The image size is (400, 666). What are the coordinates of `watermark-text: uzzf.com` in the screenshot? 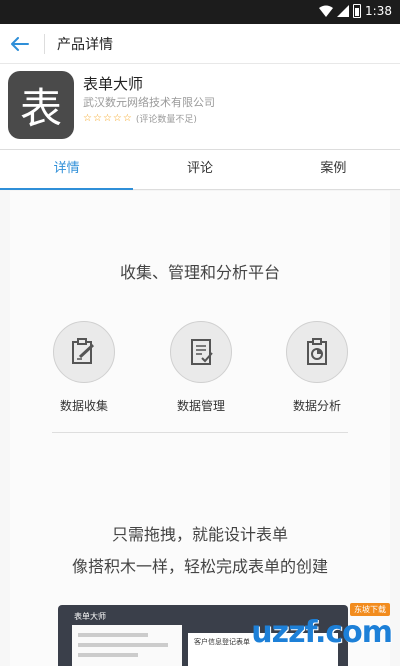 It's located at (322, 632).